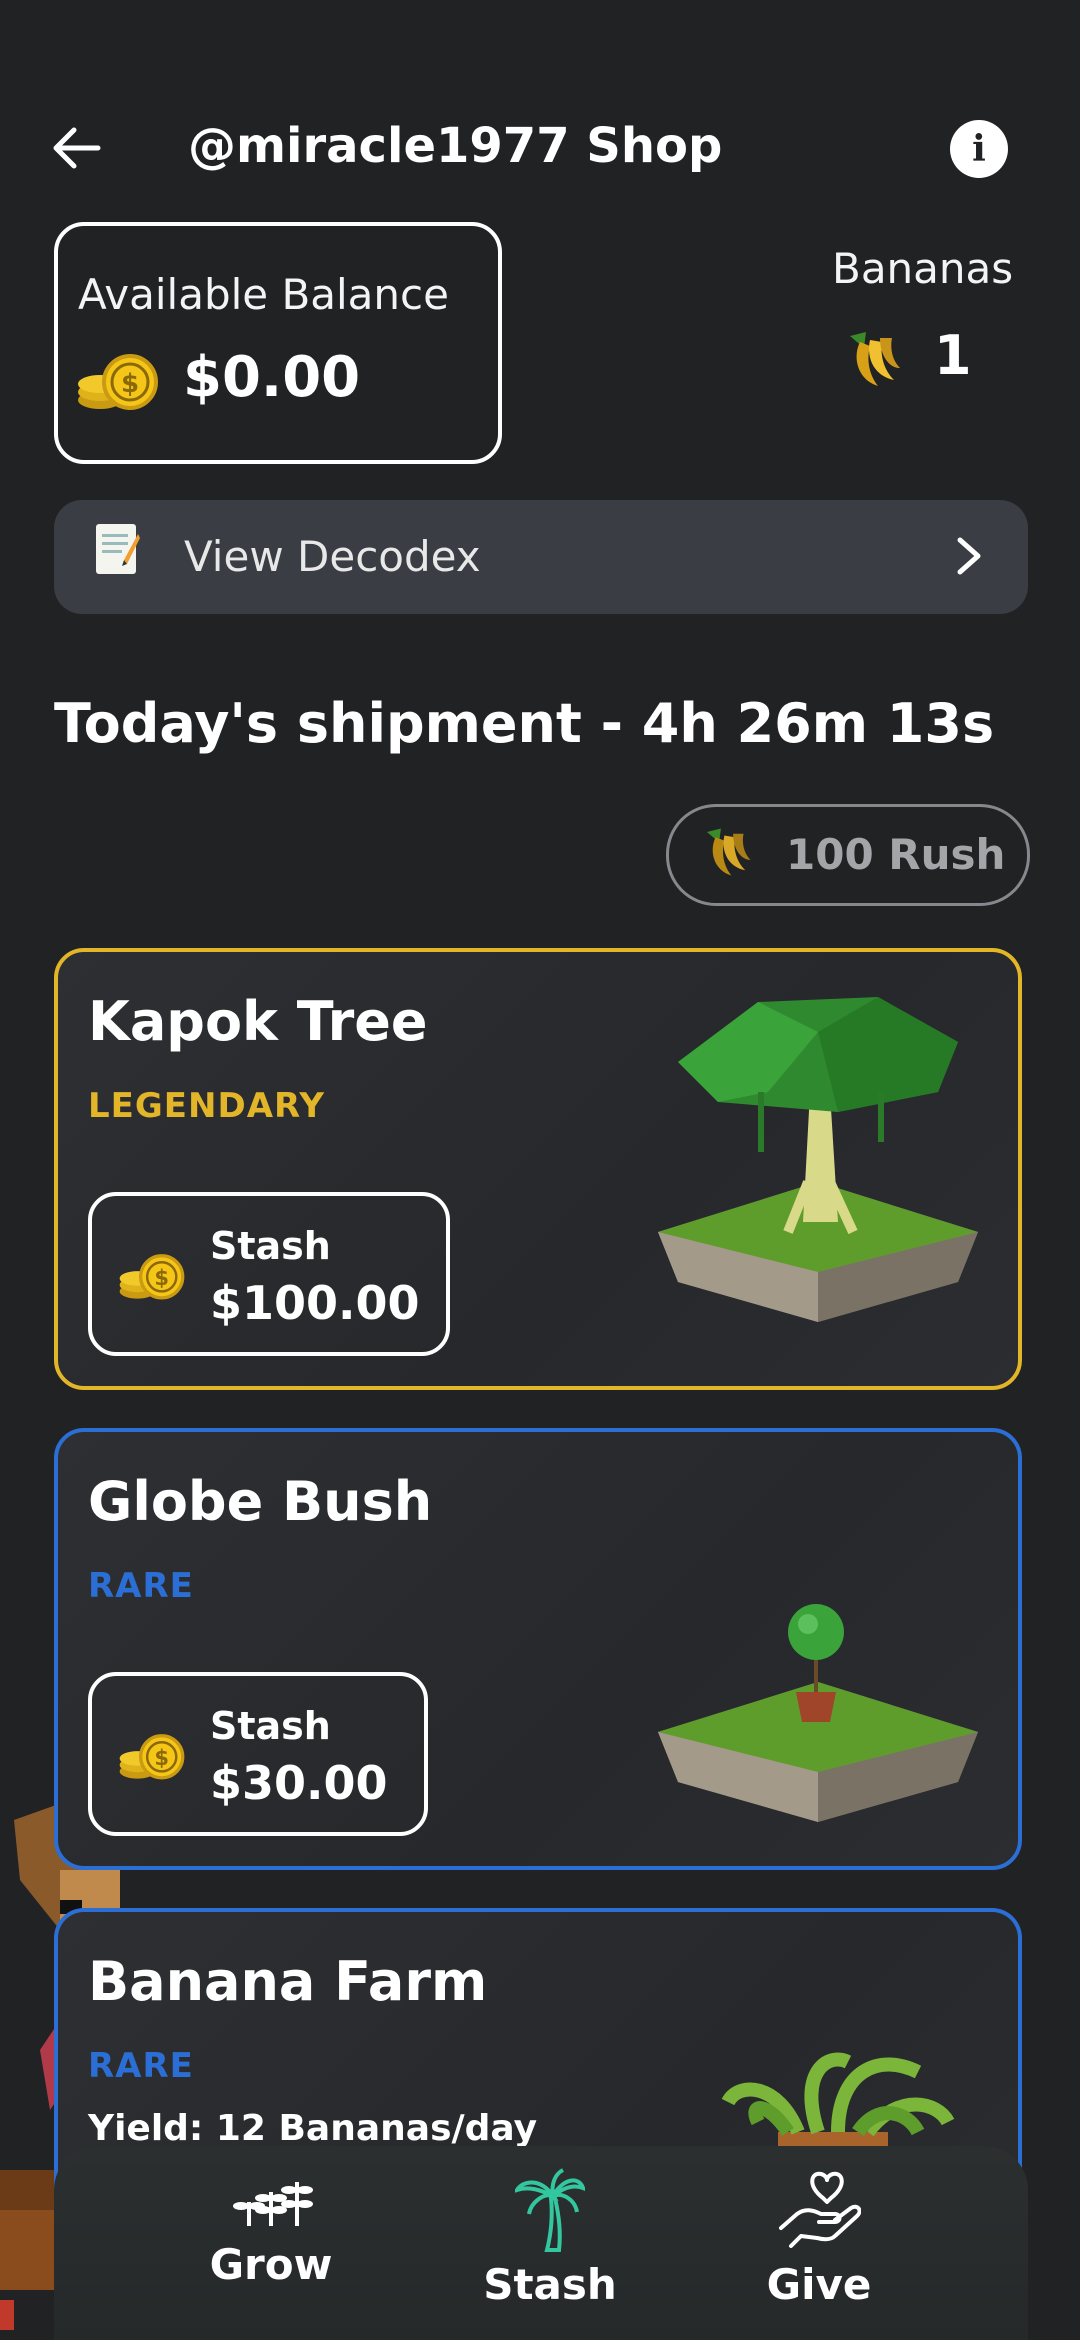 The height and width of the screenshot is (2340, 1080). What do you see at coordinates (969, 556) in the screenshot?
I see `chevron-right-icon` at bounding box center [969, 556].